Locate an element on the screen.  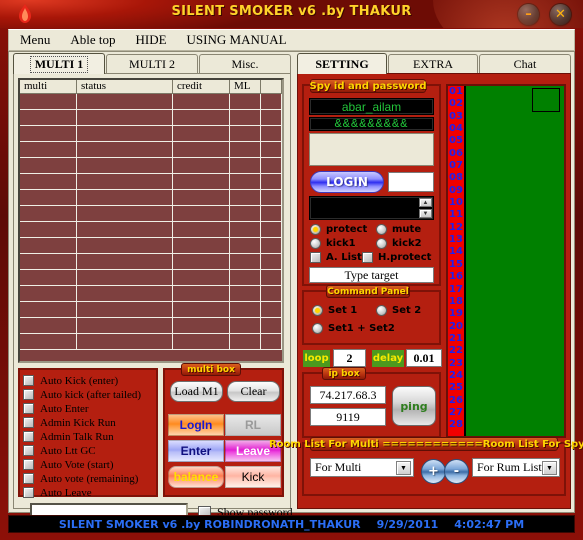
menu-item-able-top: Able top is located at coordinates (92, 40).